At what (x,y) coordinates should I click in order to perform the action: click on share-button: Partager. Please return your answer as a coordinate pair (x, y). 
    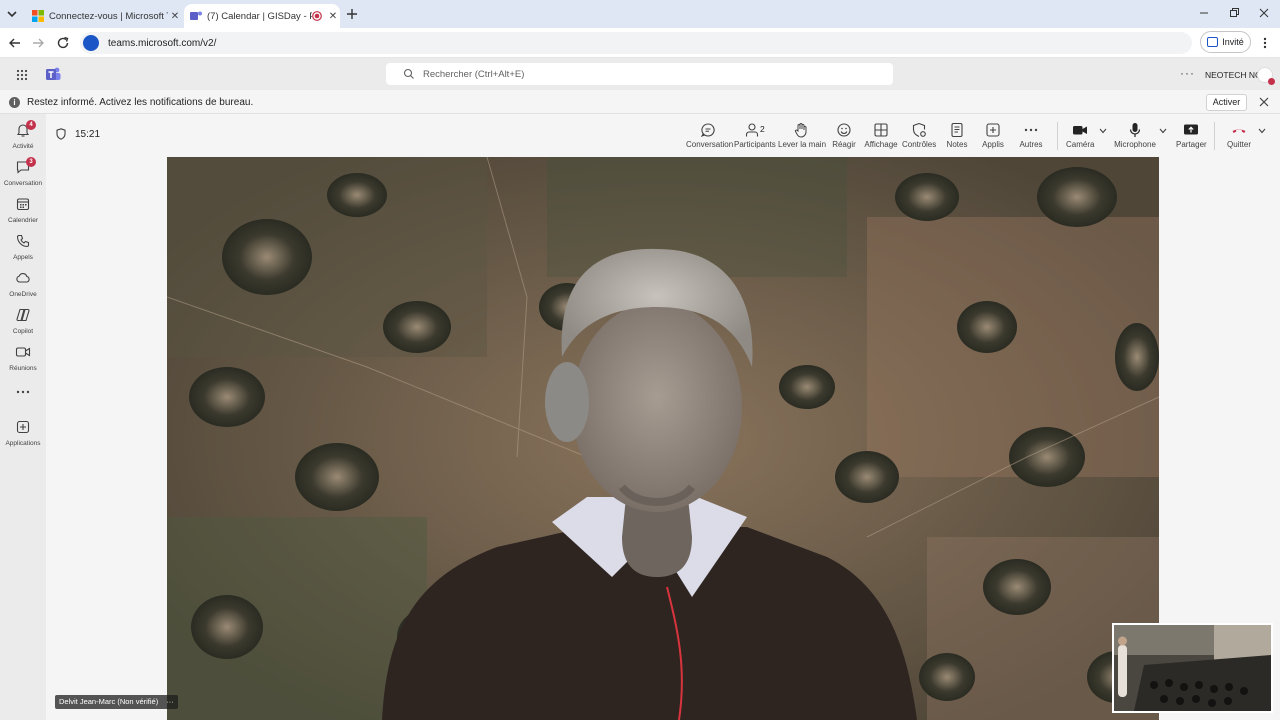
    Looking at the image, I should click on (1191, 138).